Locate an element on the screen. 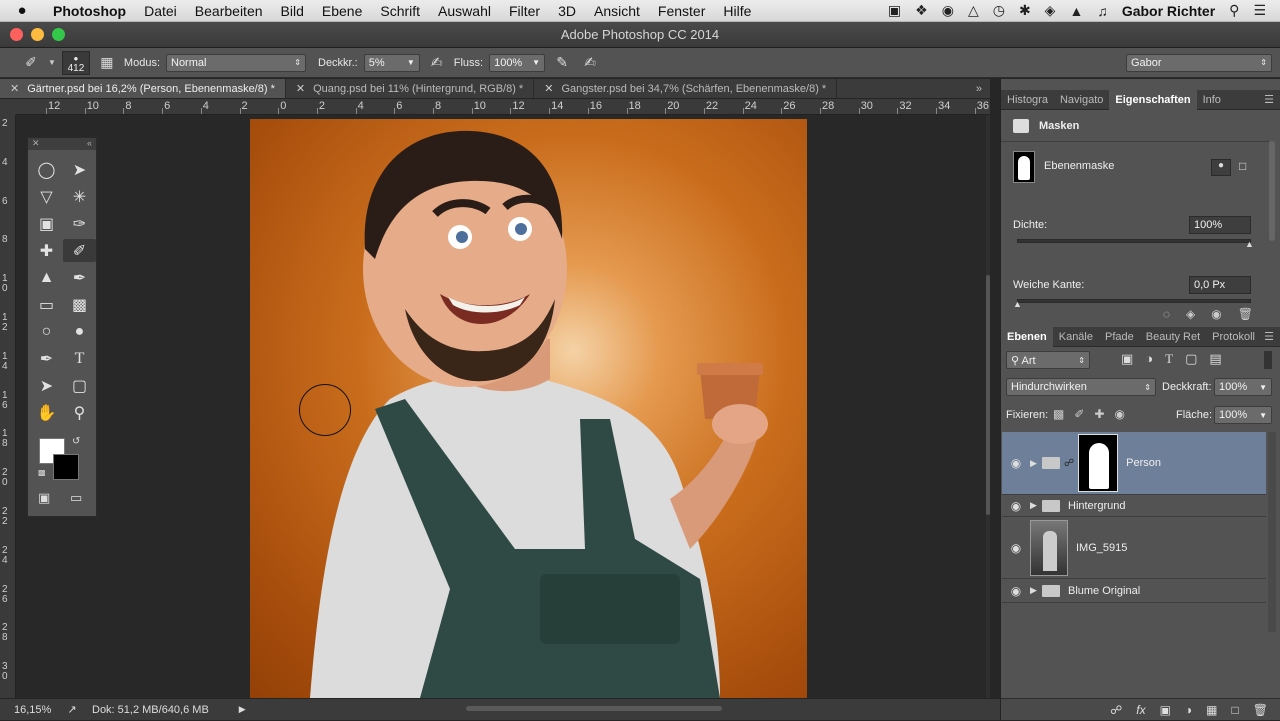 The height and width of the screenshot is (721, 1280). menu-app: Photoshop is located at coordinates (89, 11).